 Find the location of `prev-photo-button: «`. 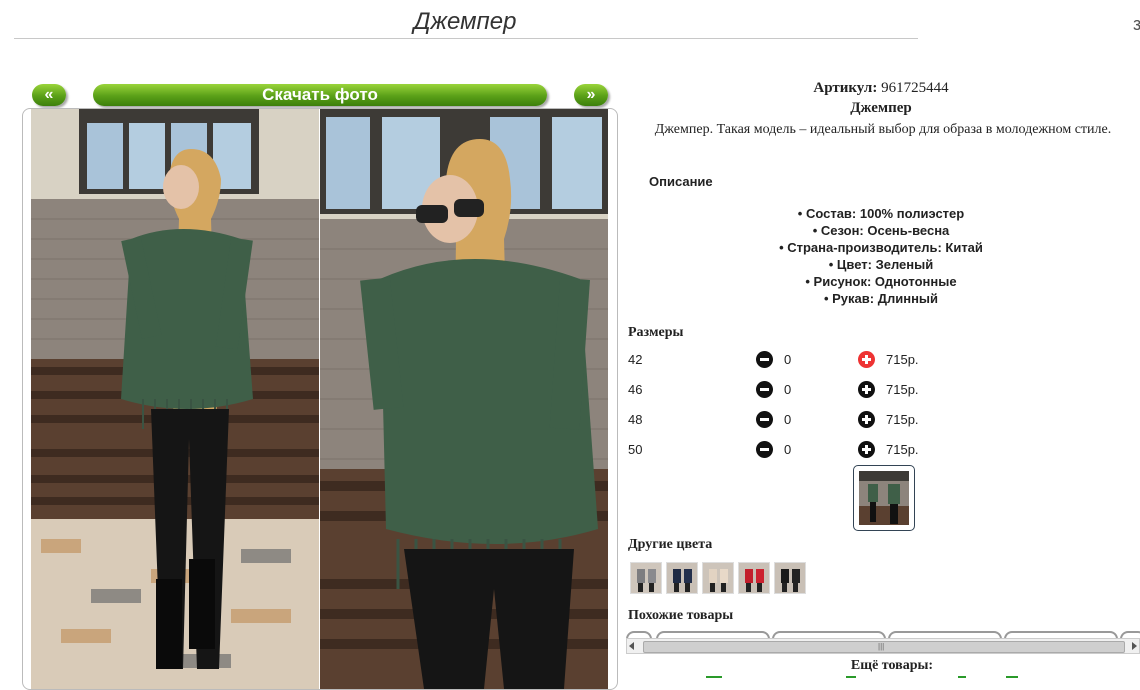

prev-photo-button: « is located at coordinates (49, 95).